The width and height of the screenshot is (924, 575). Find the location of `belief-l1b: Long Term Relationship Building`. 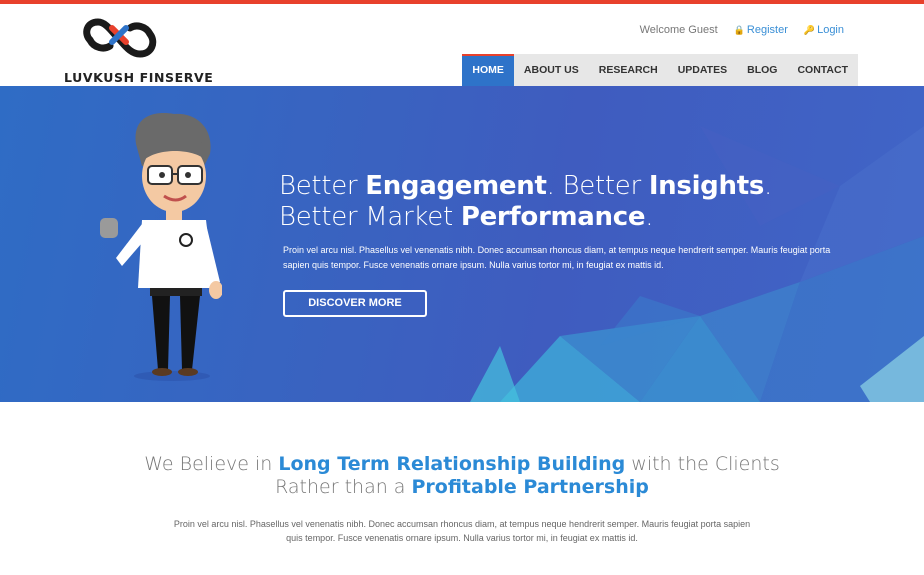

belief-l1b: Long Term Relationship Building is located at coordinates (452, 464).